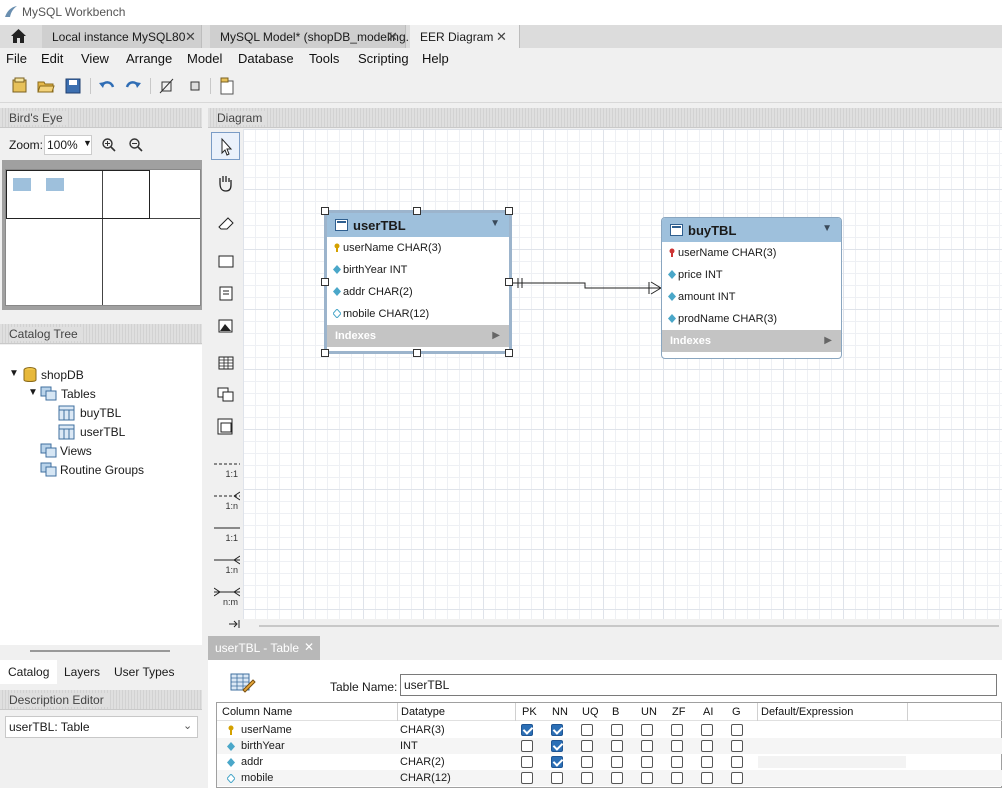 The image size is (1002, 788). What do you see at coordinates (751, 253) in the screenshot?
I see `erd-column: userName CHAR(3)` at bounding box center [751, 253].